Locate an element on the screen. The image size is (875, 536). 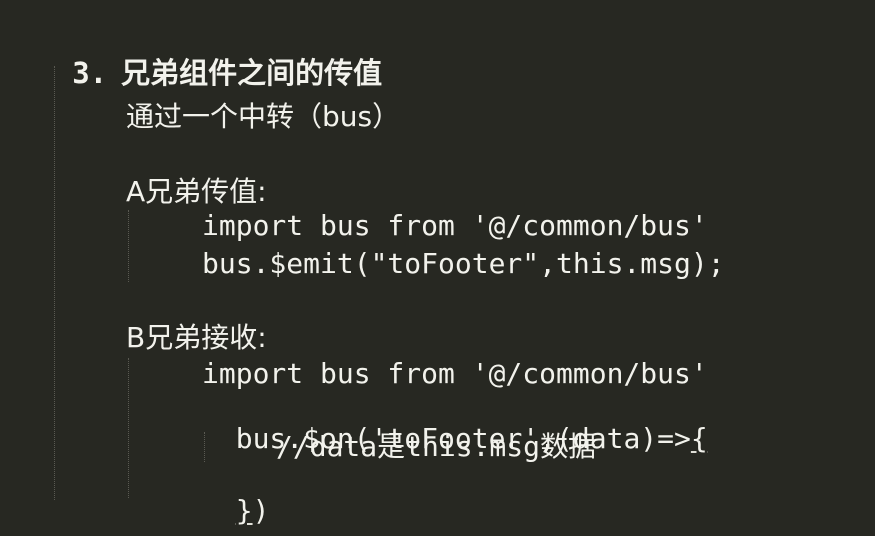
section-heading: 3. 兄弟组件之间的传值 is located at coordinates (217, 59).